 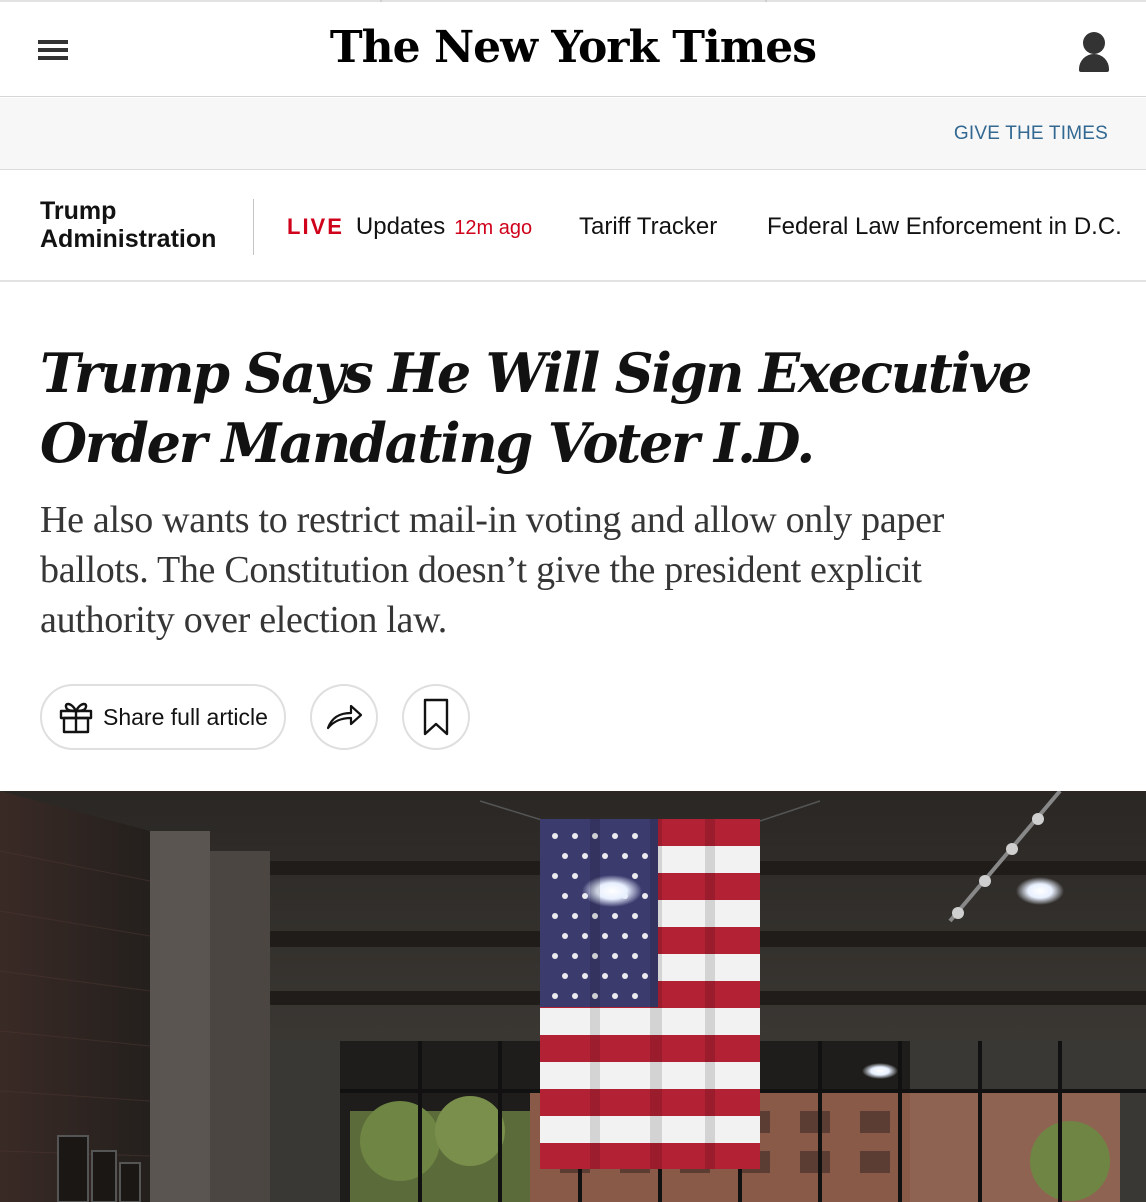 I want to click on give-the-times-link: GIVE THE TIMES, so click(x=1031, y=134).